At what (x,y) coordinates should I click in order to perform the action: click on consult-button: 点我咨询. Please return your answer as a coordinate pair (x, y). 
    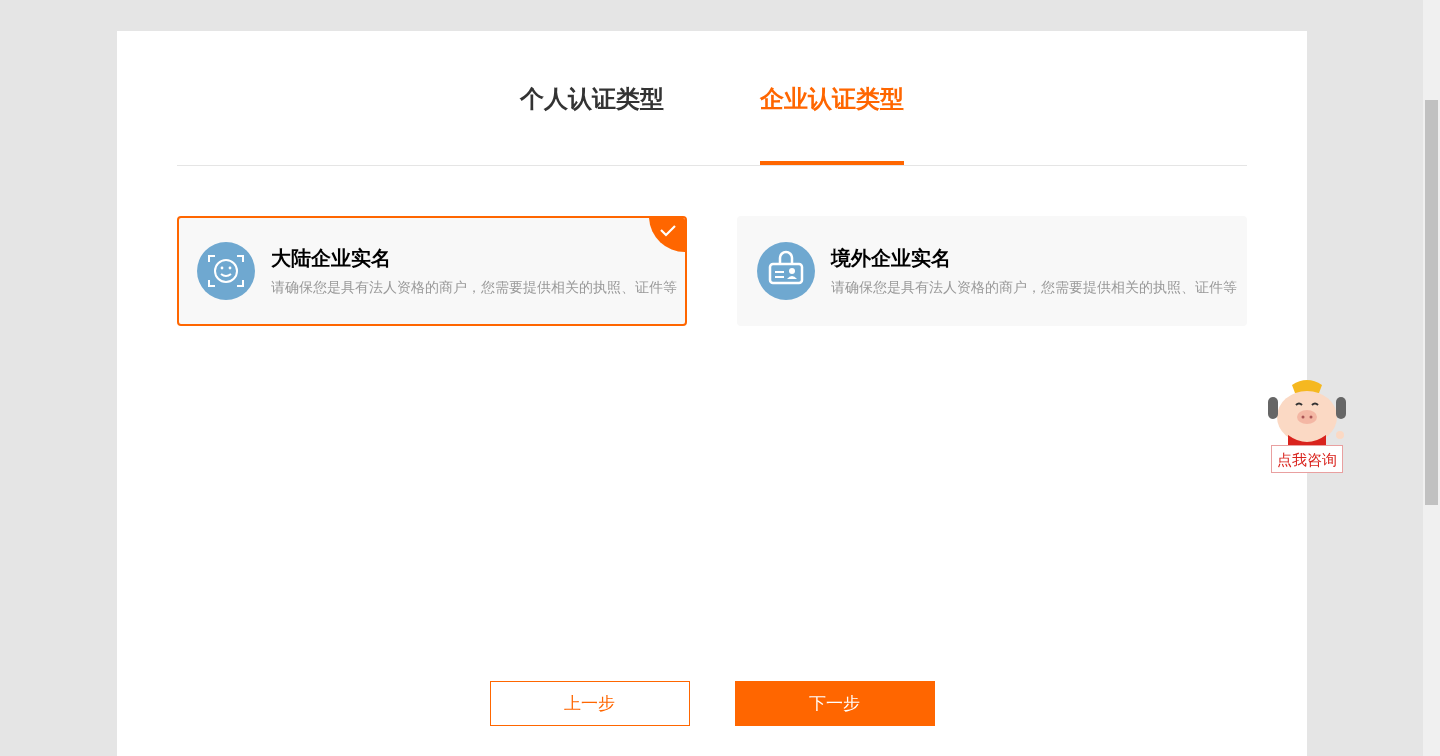
    Looking at the image, I should click on (1307, 459).